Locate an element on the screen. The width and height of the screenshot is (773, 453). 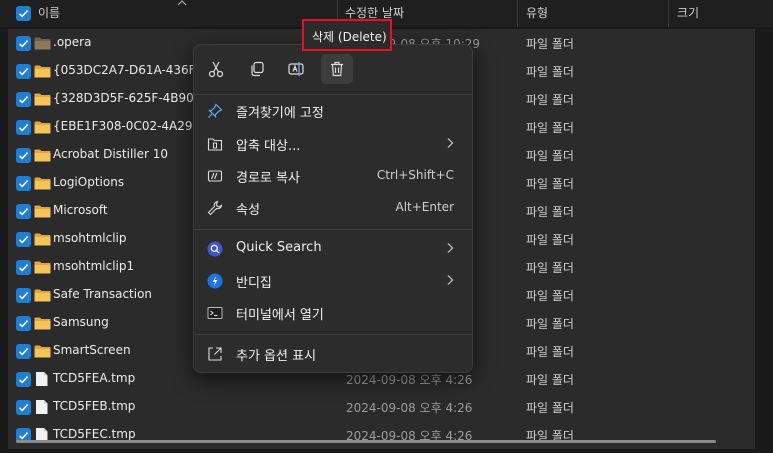
wrench-icon is located at coordinates (215, 208).